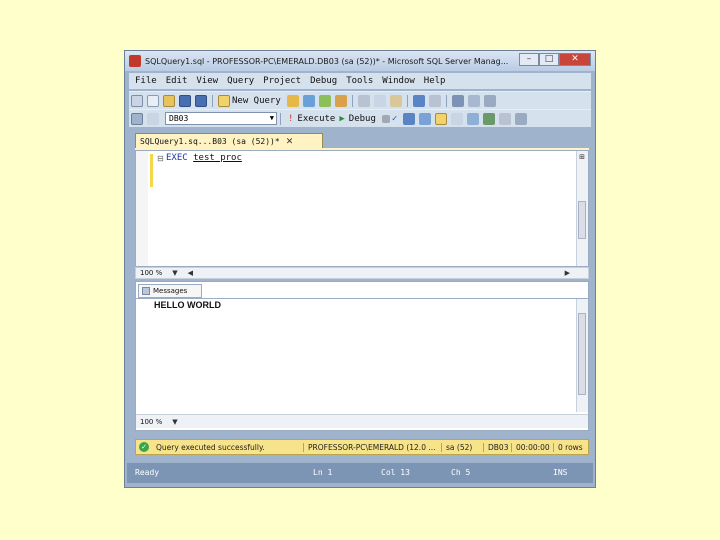  Describe the element at coordinates (385, 118) in the screenshot. I see `cancel-query-icon` at that location.